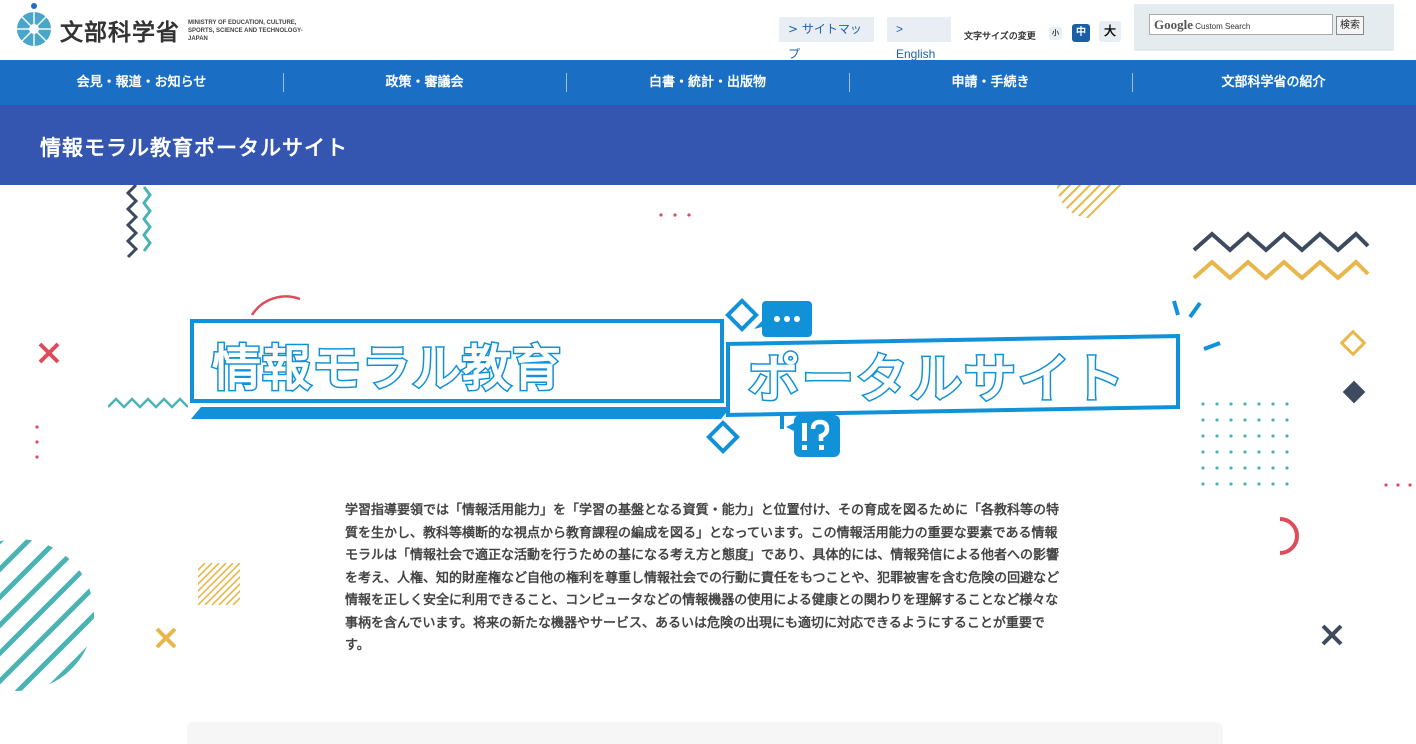  Describe the element at coordinates (219, 584) in the screenshot. I see `striped-square-decoration-icon` at that location.